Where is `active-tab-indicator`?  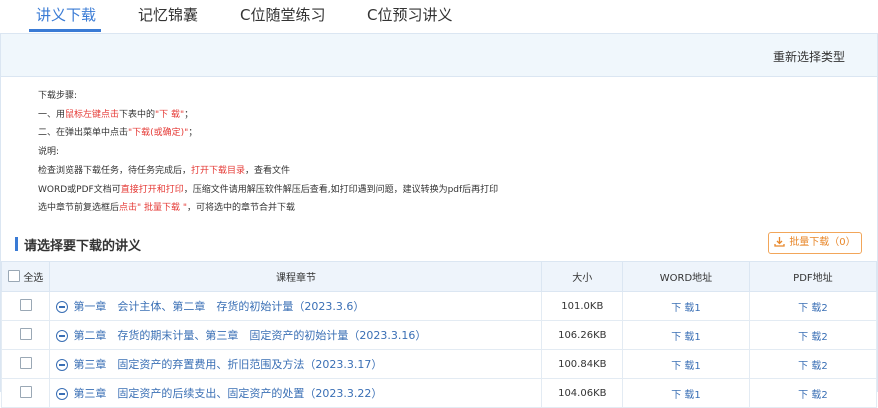
active-tab-indicator is located at coordinates (65, 30).